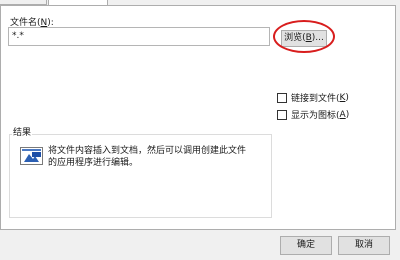 Image resolution: width=400 pixels, height=260 pixels. Describe the element at coordinates (315, 116) in the screenshot. I see `display-as-icon-label: 显示为图标(` at that location.